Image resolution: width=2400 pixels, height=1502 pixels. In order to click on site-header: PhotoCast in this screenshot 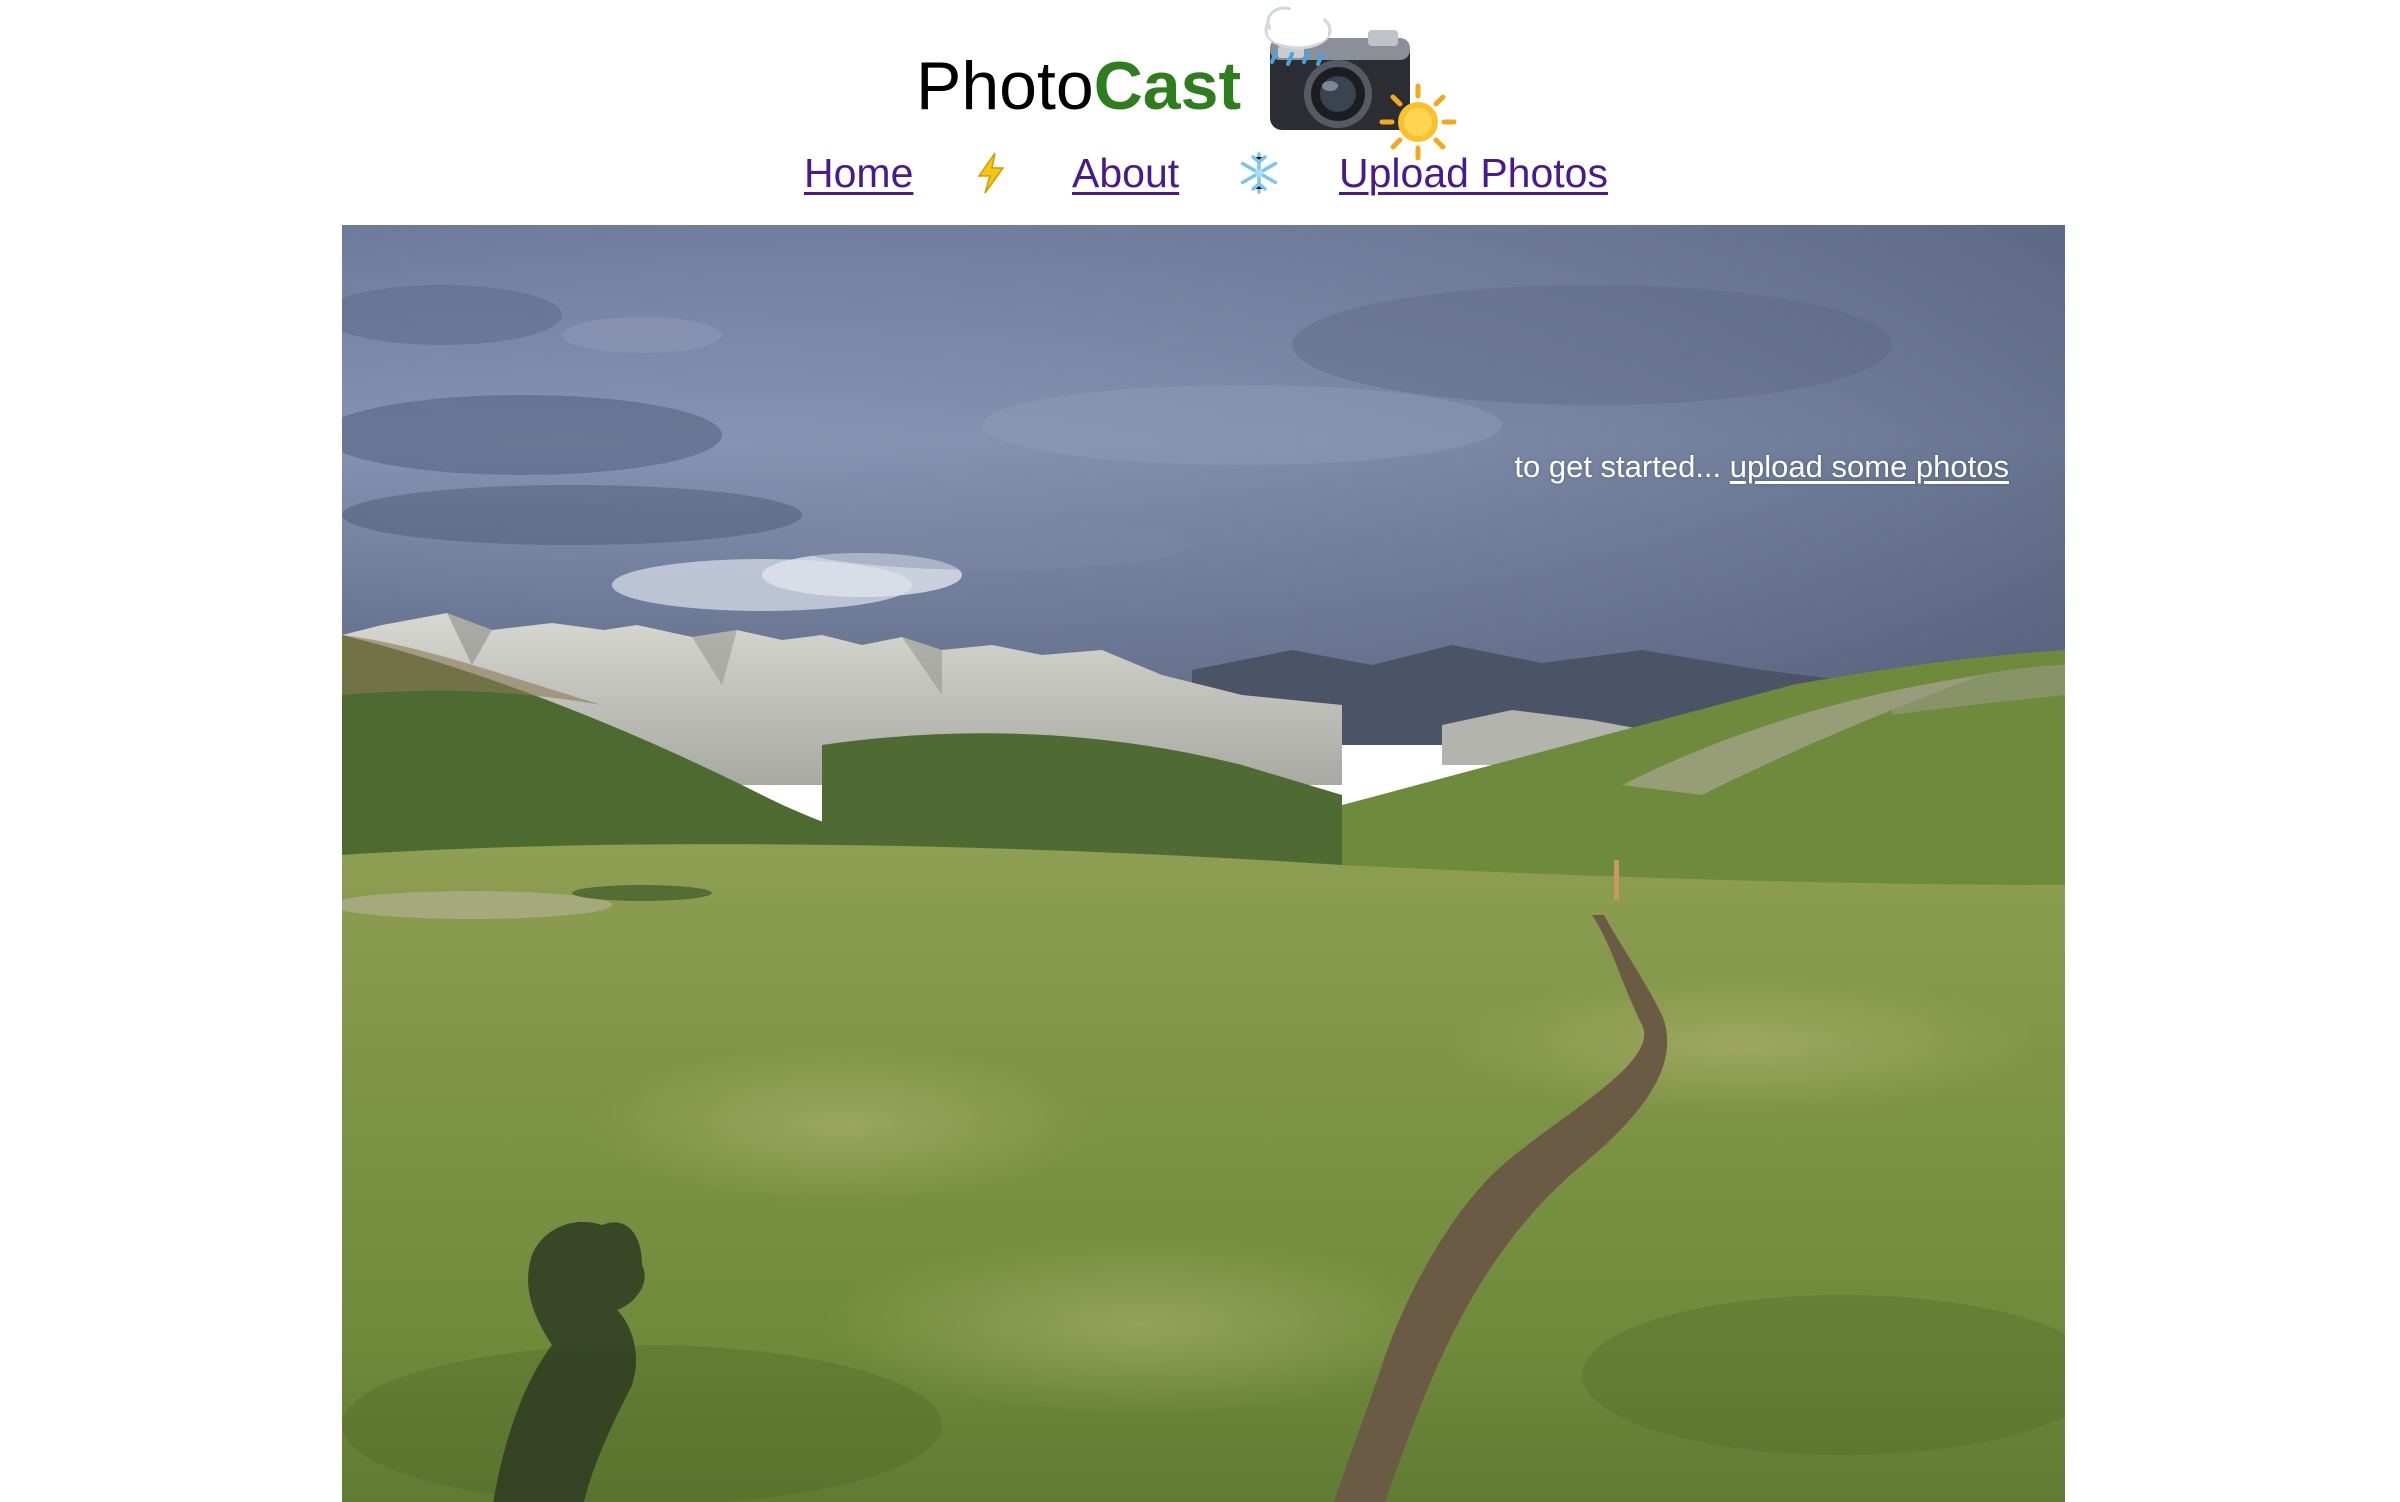, I will do `click(1200, 80)`.